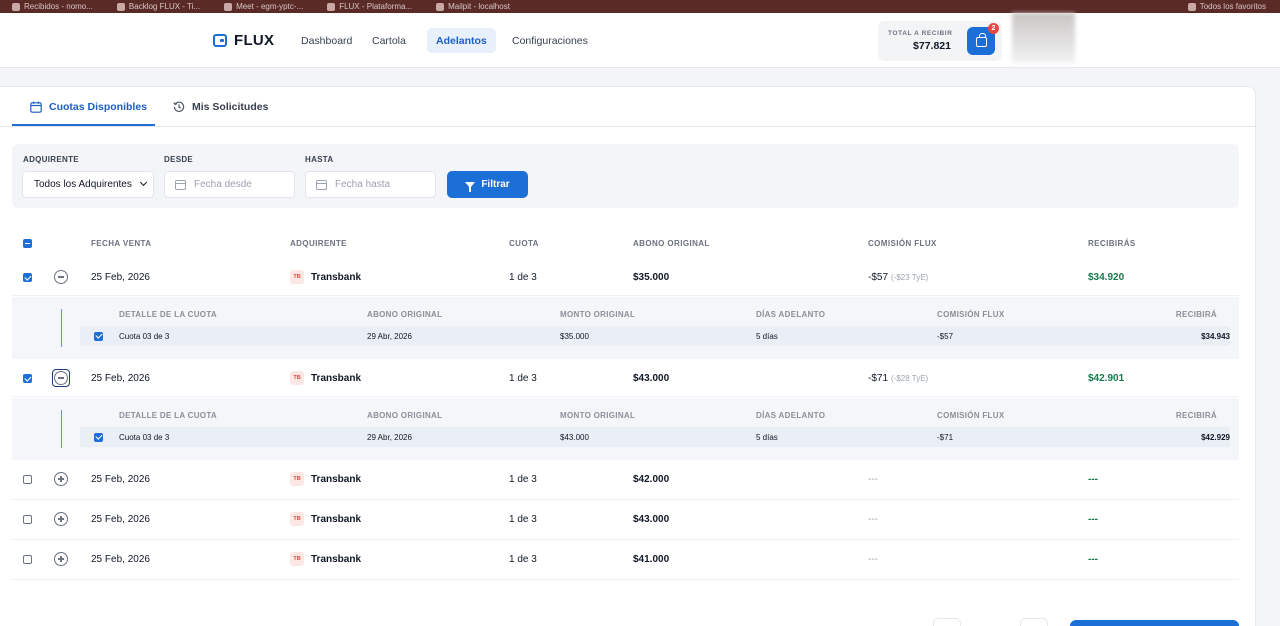 The image size is (1280, 626). What do you see at coordinates (473, 6) in the screenshot?
I see `bookmark: Mailpit - localhost` at bounding box center [473, 6].